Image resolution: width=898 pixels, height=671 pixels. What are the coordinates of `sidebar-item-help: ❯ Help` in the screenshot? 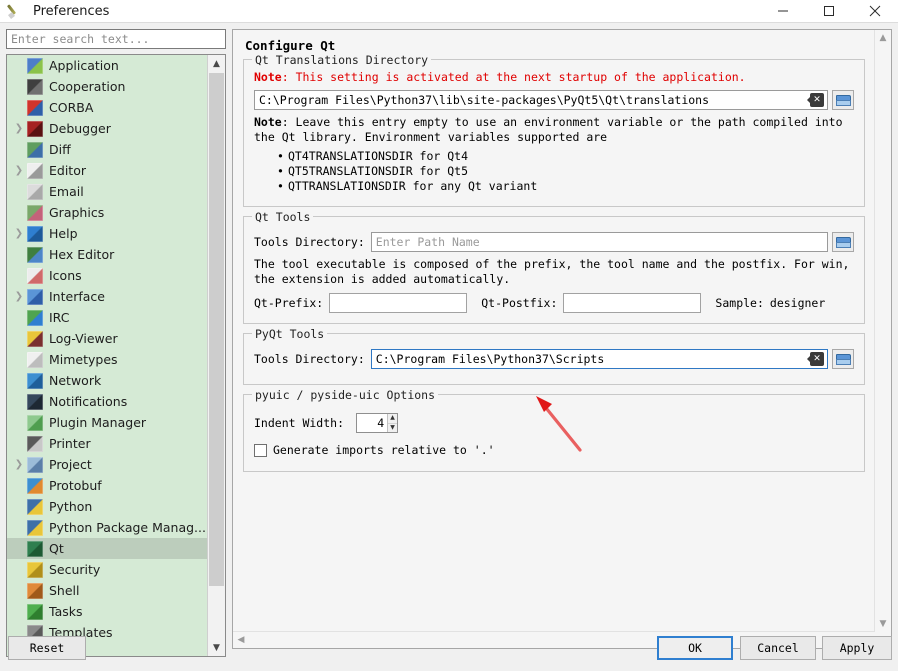 It's located at (107, 233).